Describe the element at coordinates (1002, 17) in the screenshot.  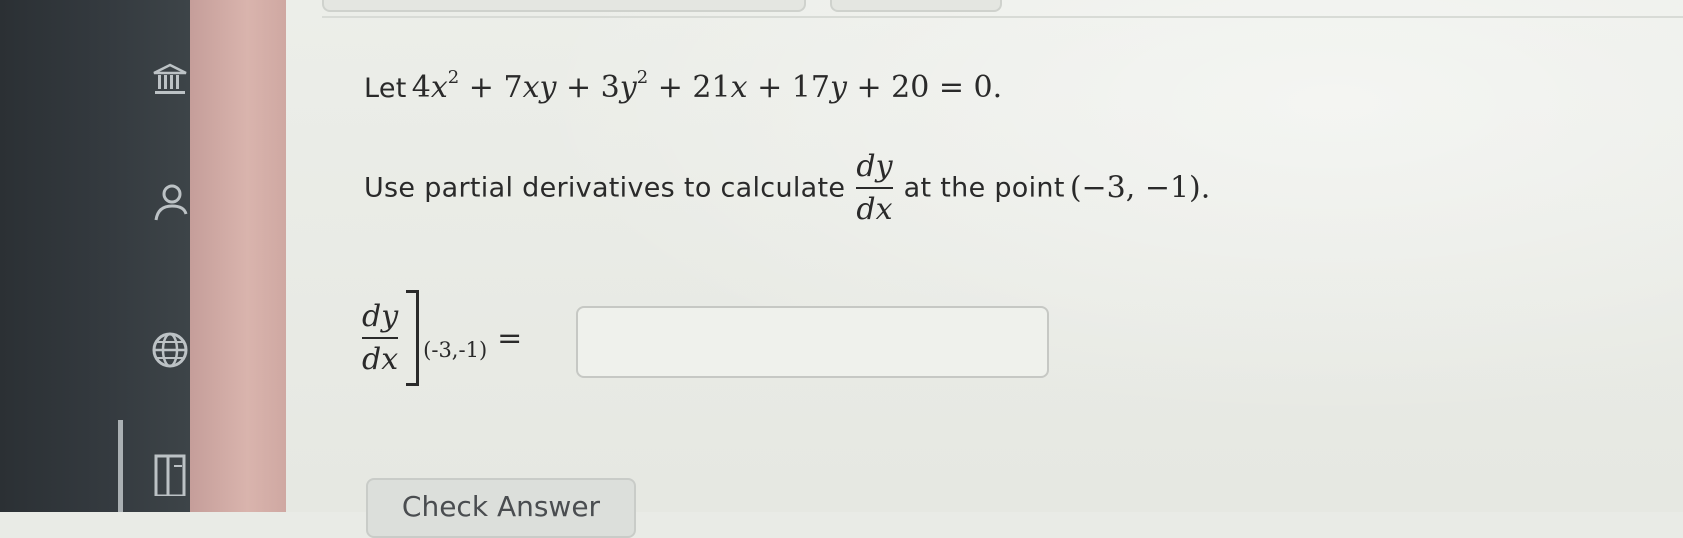
I see `divider` at that location.